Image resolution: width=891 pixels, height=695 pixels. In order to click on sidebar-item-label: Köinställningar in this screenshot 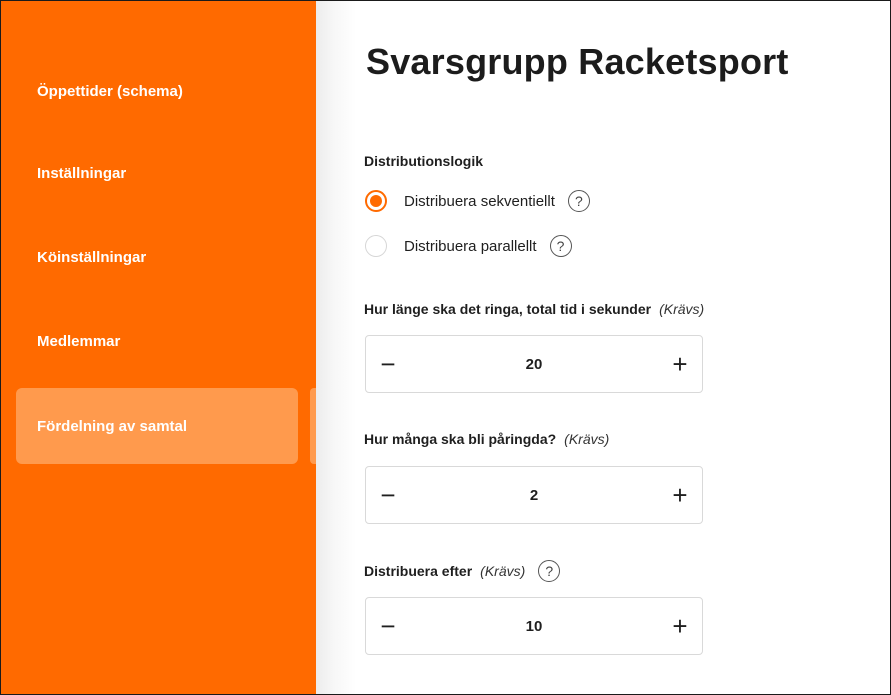, I will do `click(92, 257)`.